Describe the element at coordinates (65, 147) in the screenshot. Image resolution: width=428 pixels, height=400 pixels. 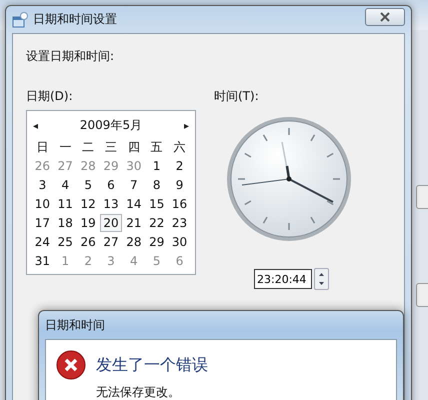
I see `weekday-label: 一` at that location.